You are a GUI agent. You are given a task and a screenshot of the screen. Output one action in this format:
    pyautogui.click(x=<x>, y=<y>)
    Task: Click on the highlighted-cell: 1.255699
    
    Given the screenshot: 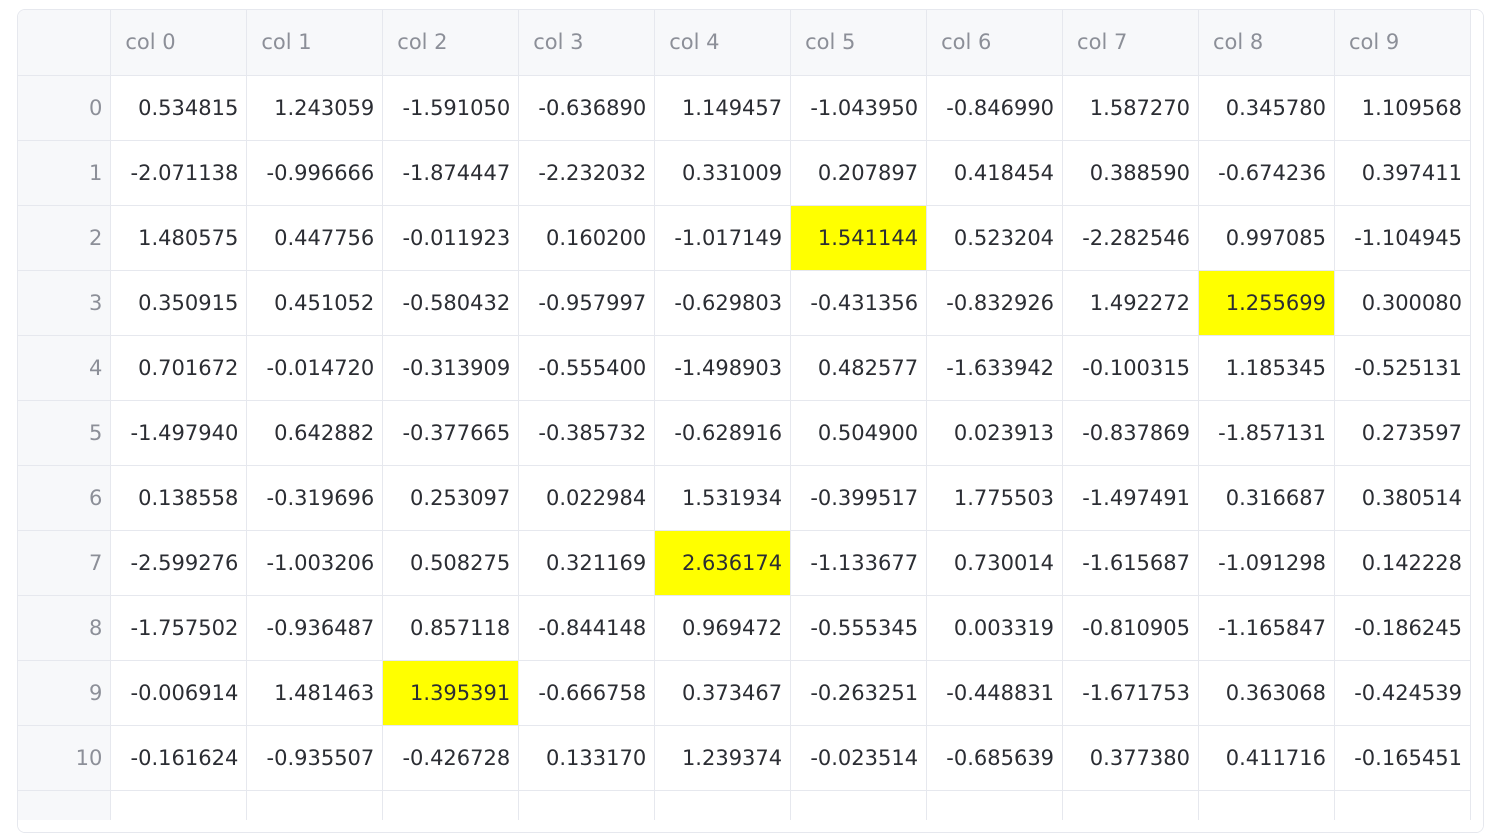 What is the action you would take?
    pyautogui.click(x=1266, y=303)
    